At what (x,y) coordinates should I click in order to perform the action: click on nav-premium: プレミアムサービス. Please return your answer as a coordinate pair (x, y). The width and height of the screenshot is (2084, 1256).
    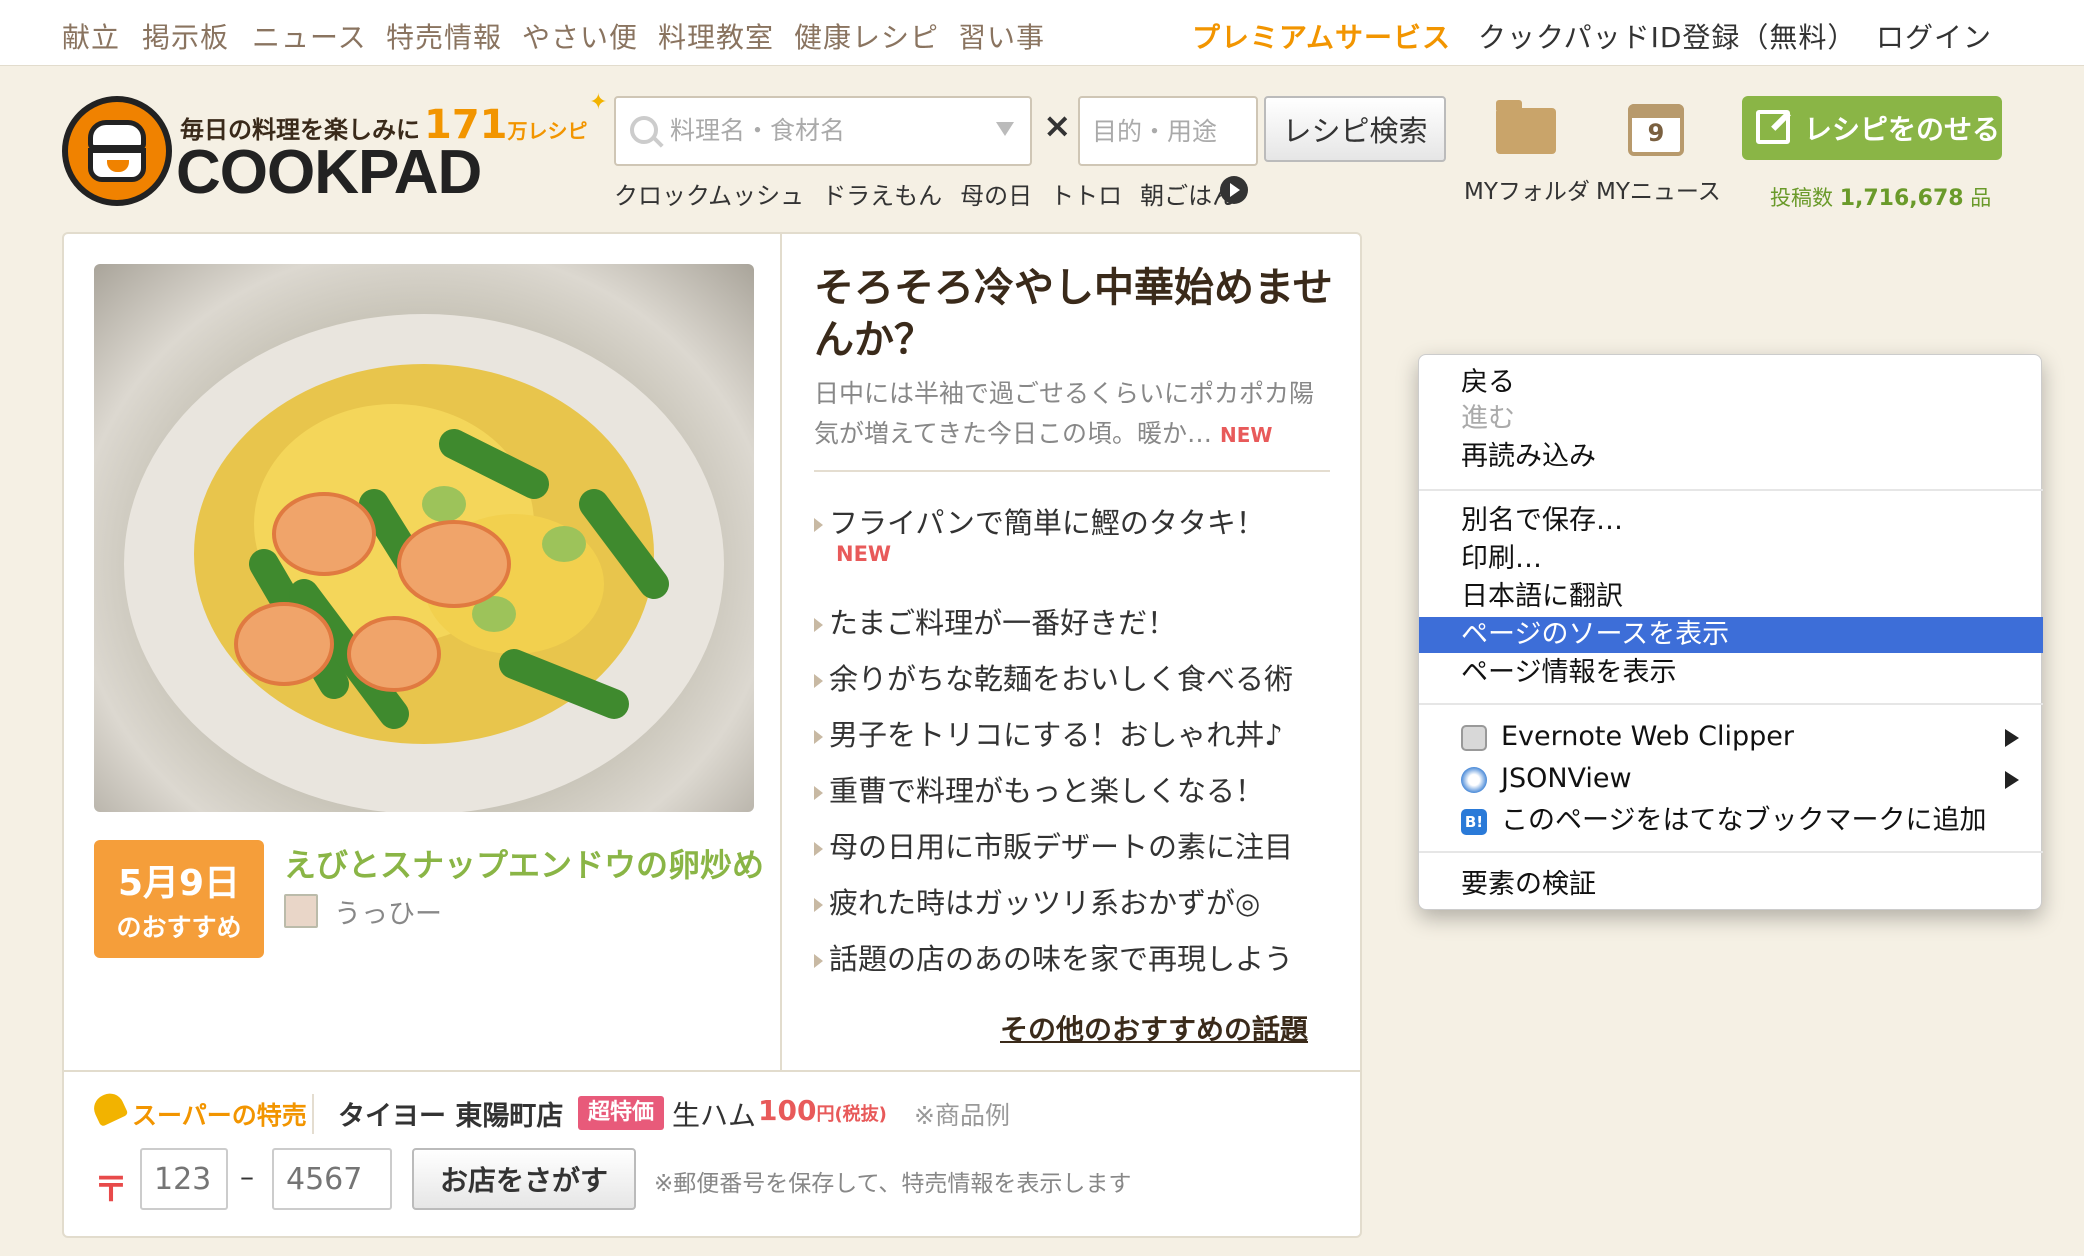
    Looking at the image, I should click on (1321, 36).